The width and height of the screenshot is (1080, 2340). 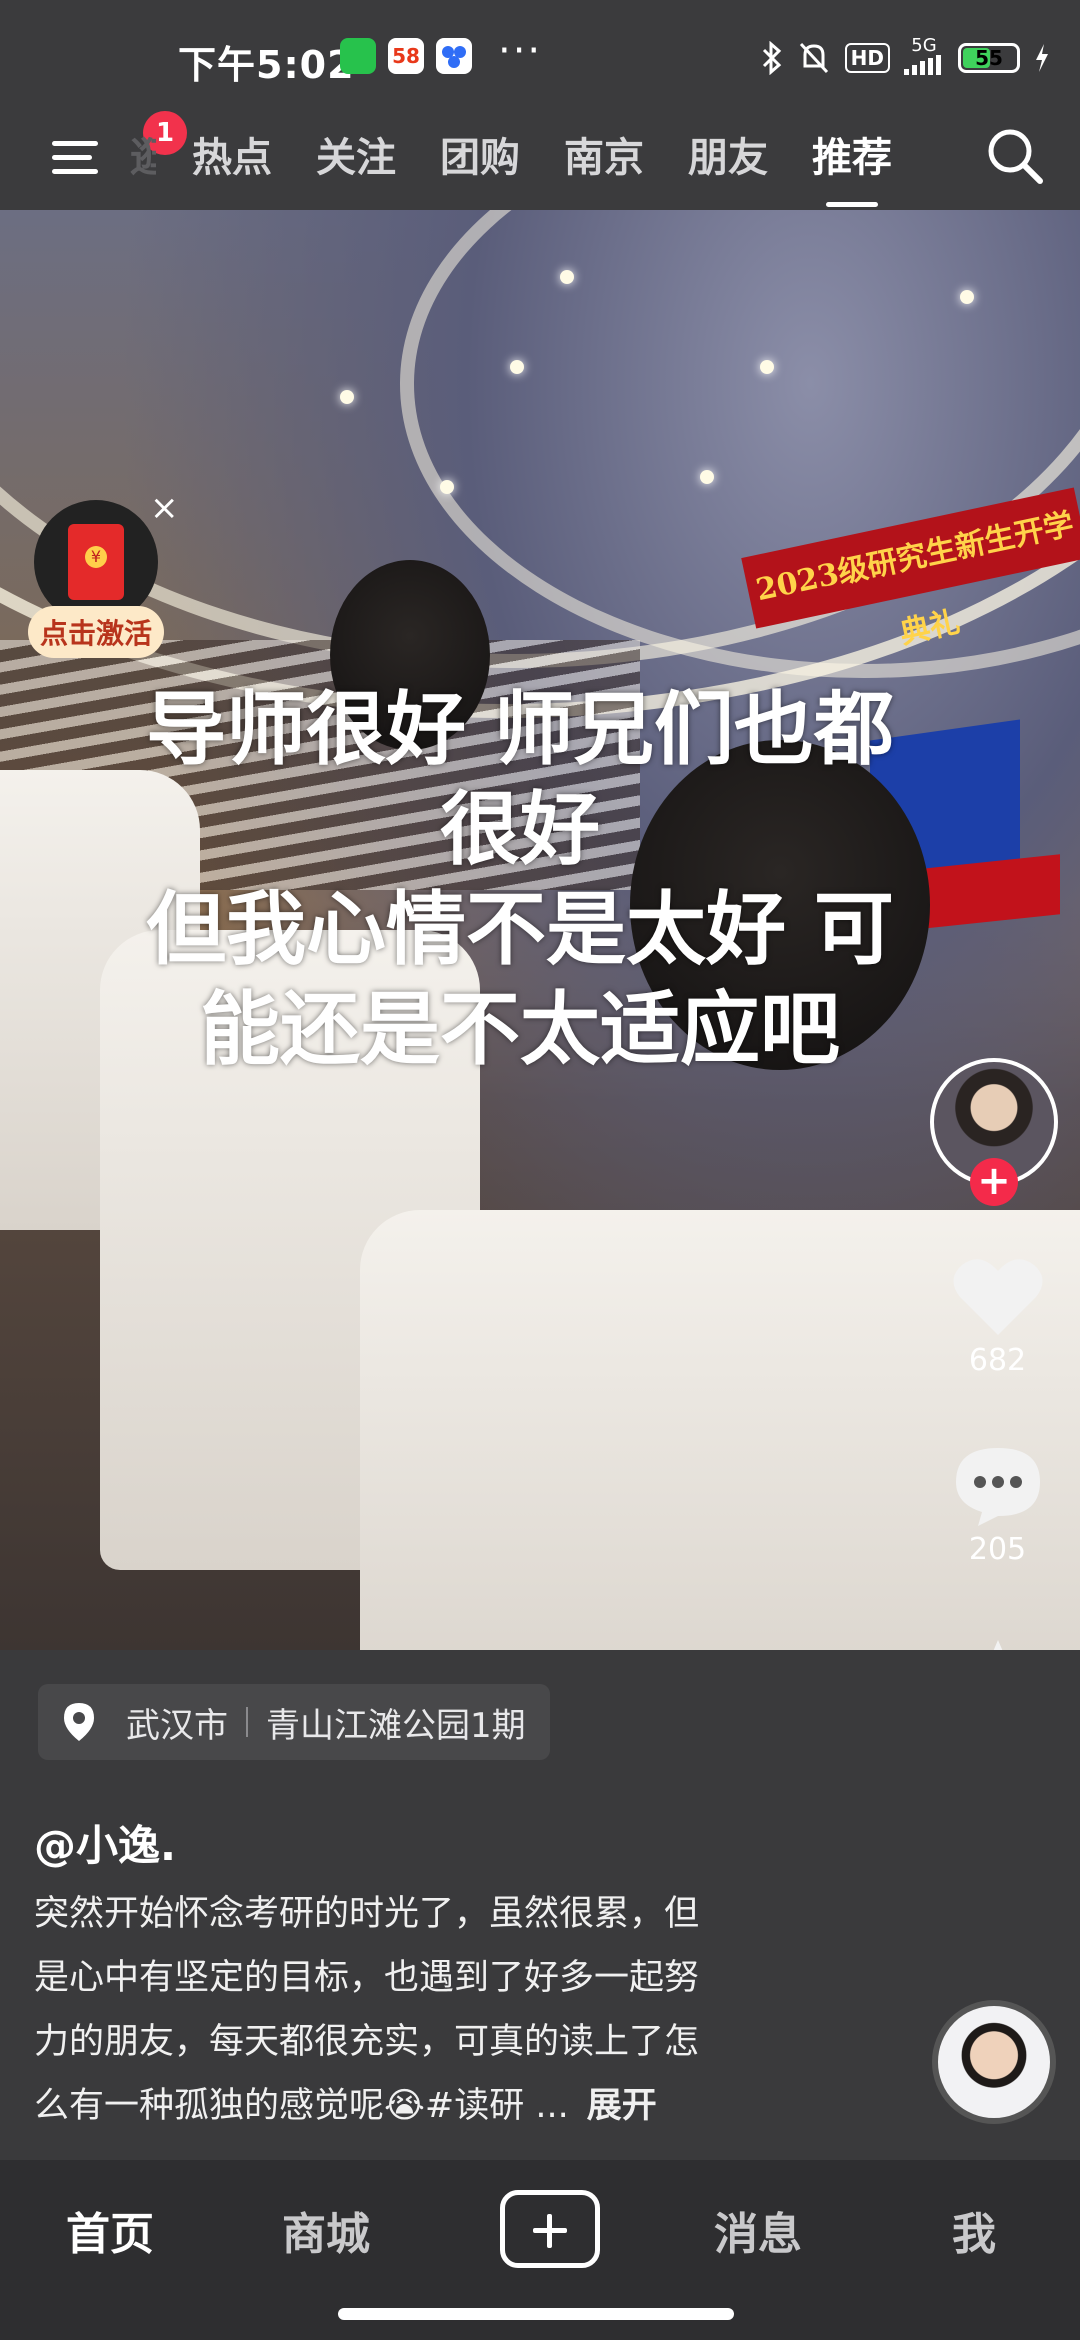 What do you see at coordinates (622, 2106) in the screenshot?
I see `expand-button: 展开` at bounding box center [622, 2106].